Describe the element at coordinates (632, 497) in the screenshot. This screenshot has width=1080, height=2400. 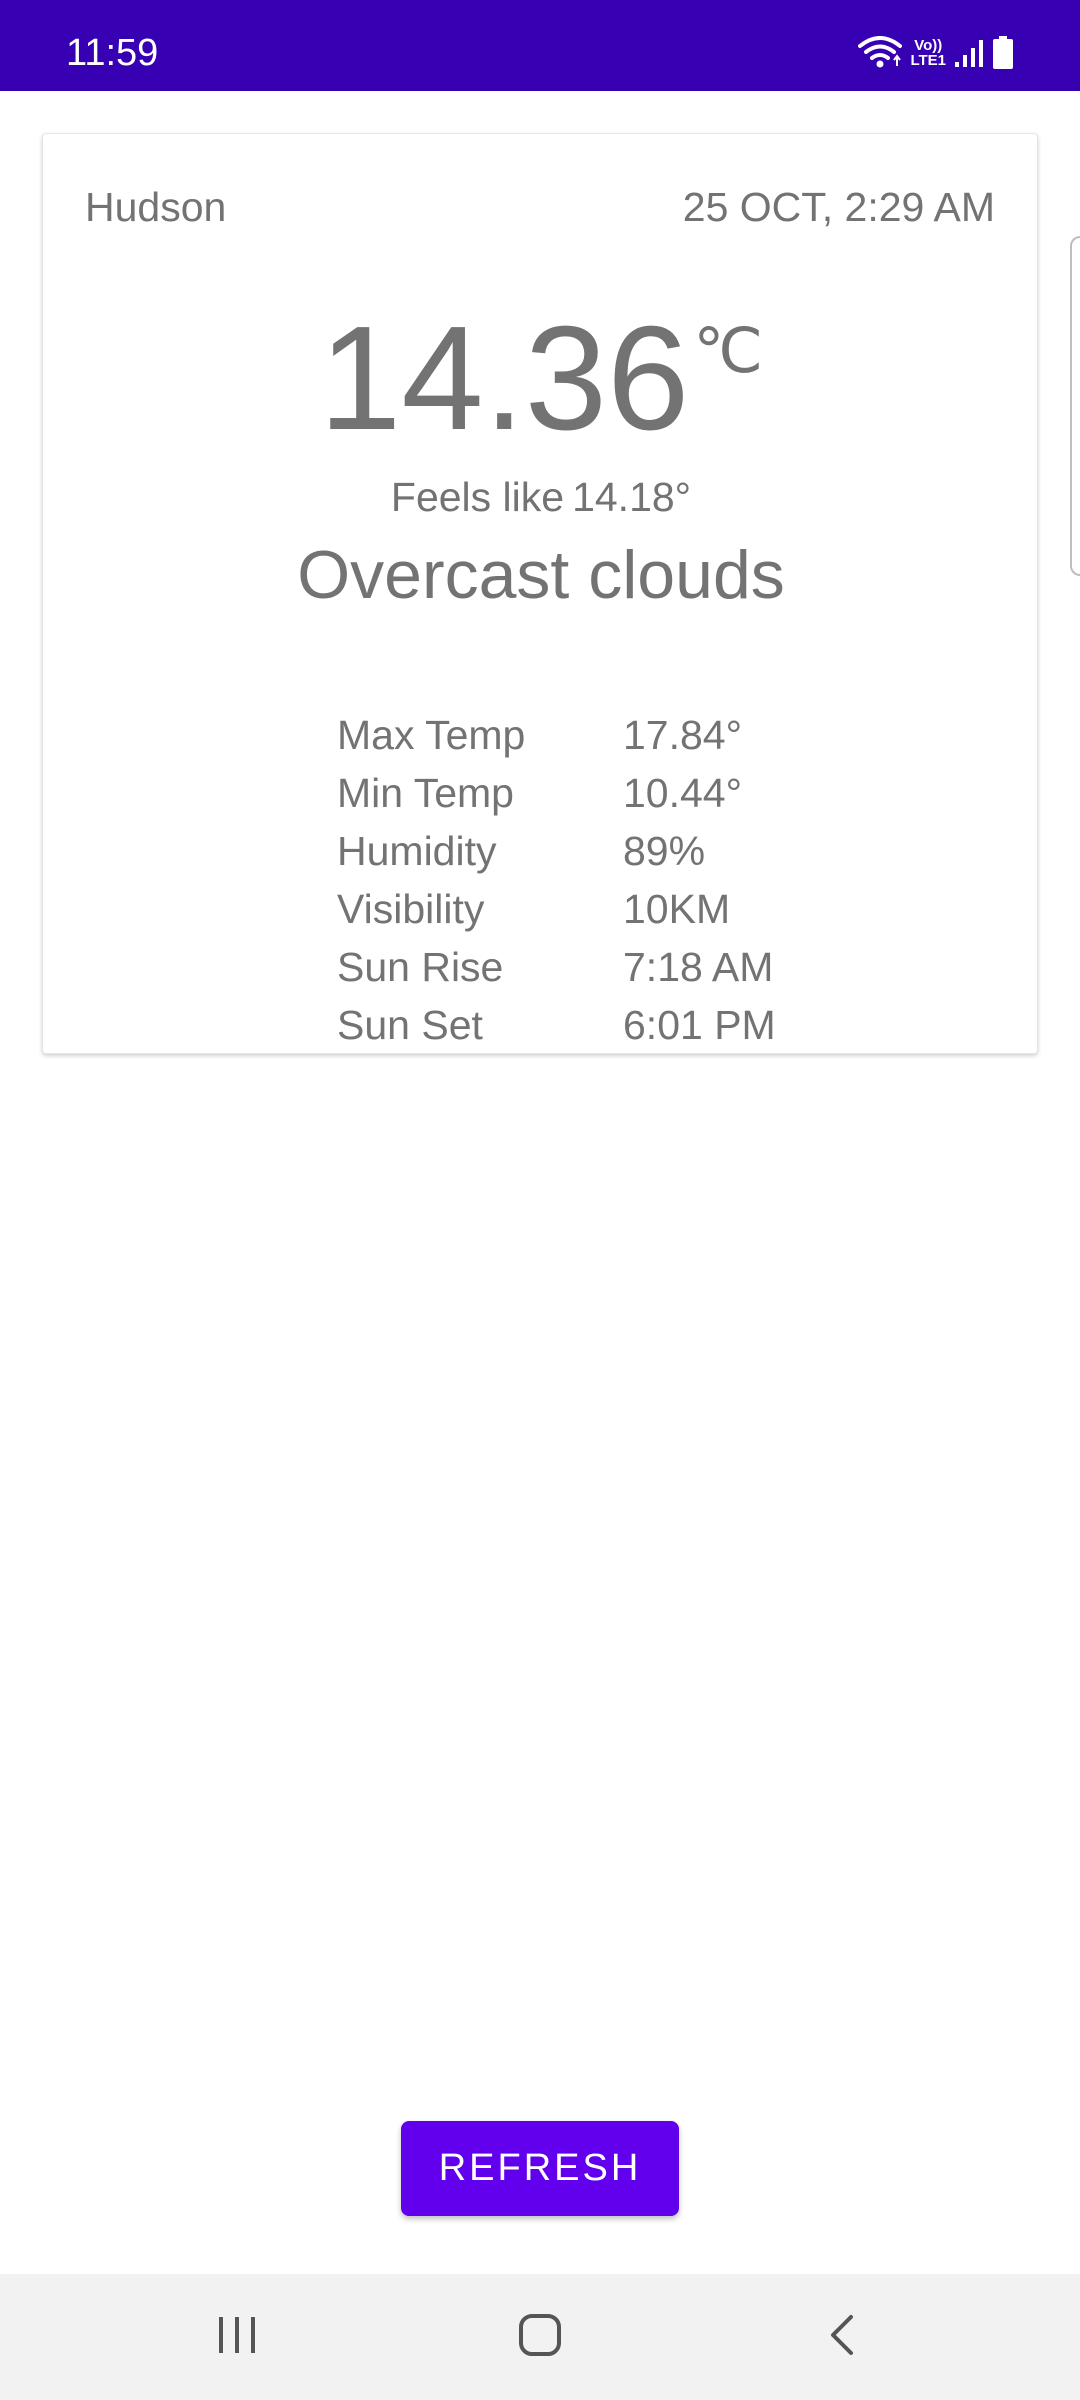
I see `feels-like-value: 14.18°` at that location.